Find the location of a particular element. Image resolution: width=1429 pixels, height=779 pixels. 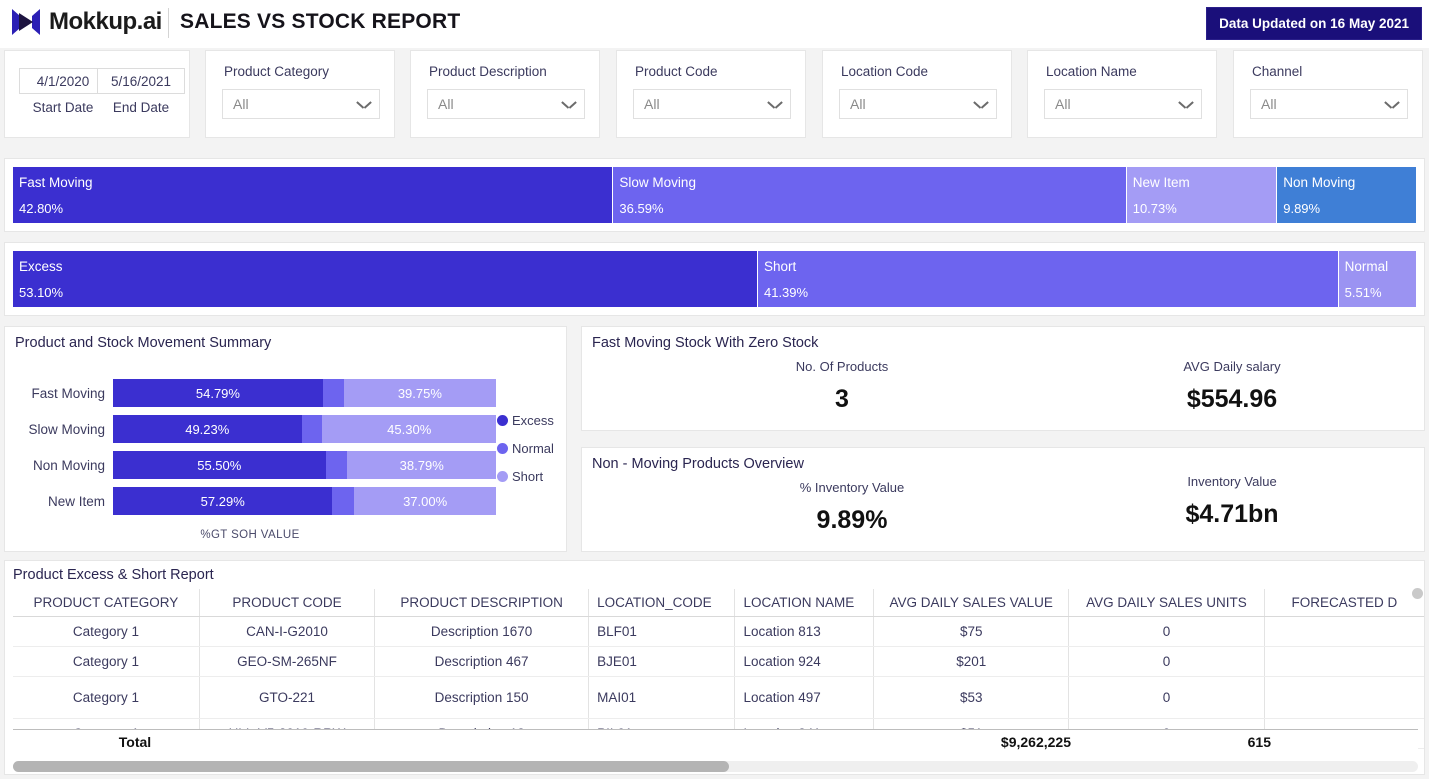

product-category-filter: Product Category All is located at coordinates (300, 94).